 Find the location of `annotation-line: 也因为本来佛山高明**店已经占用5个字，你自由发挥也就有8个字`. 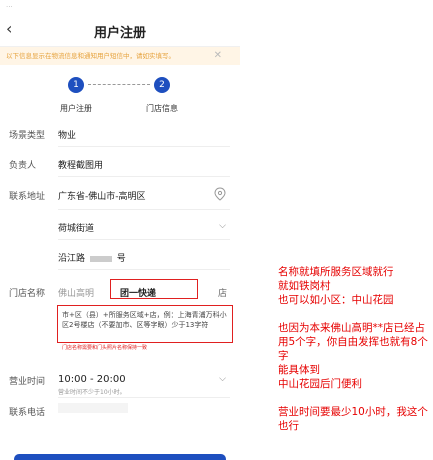

annotation-line: 也因为本来佛山高明**店已经占用5个字，你自由发挥也就有8个字 is located at coordinates (353, 342).